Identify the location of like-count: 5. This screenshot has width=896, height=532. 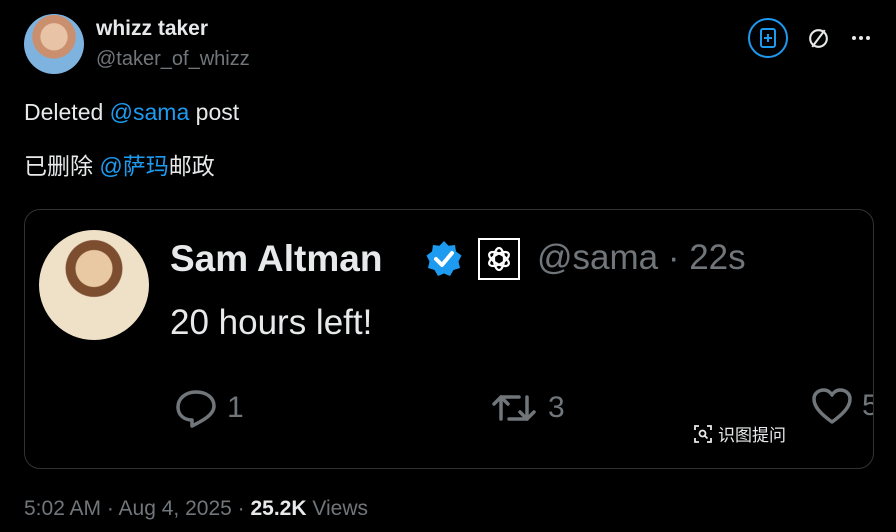
(867, 406).